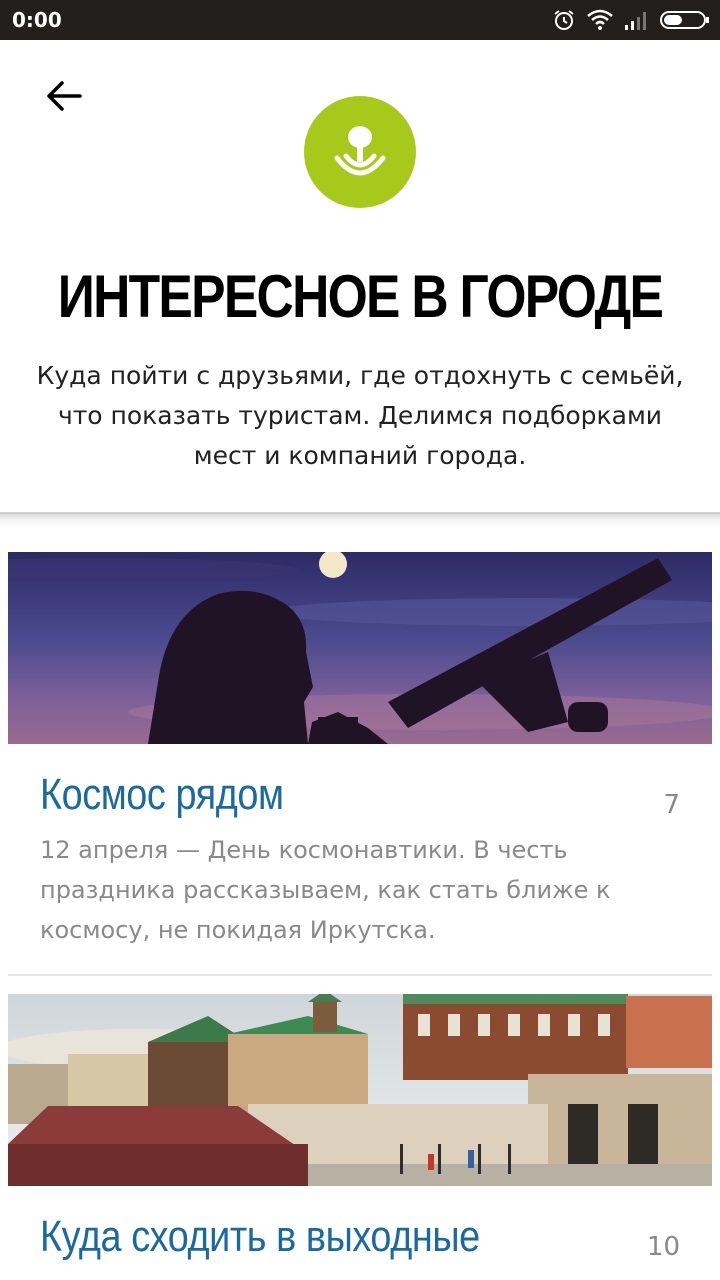 Image resolution: width=720 pixels, height=1280 pixels. I want to click on status-icons, so click(631, 20).